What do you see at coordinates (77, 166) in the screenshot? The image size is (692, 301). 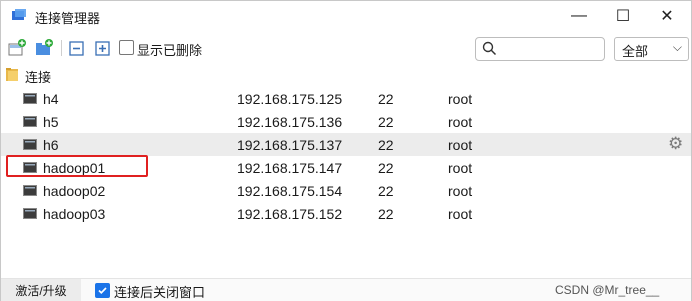 I see `highlight-annotation-box` at bounding box center [77, 166].